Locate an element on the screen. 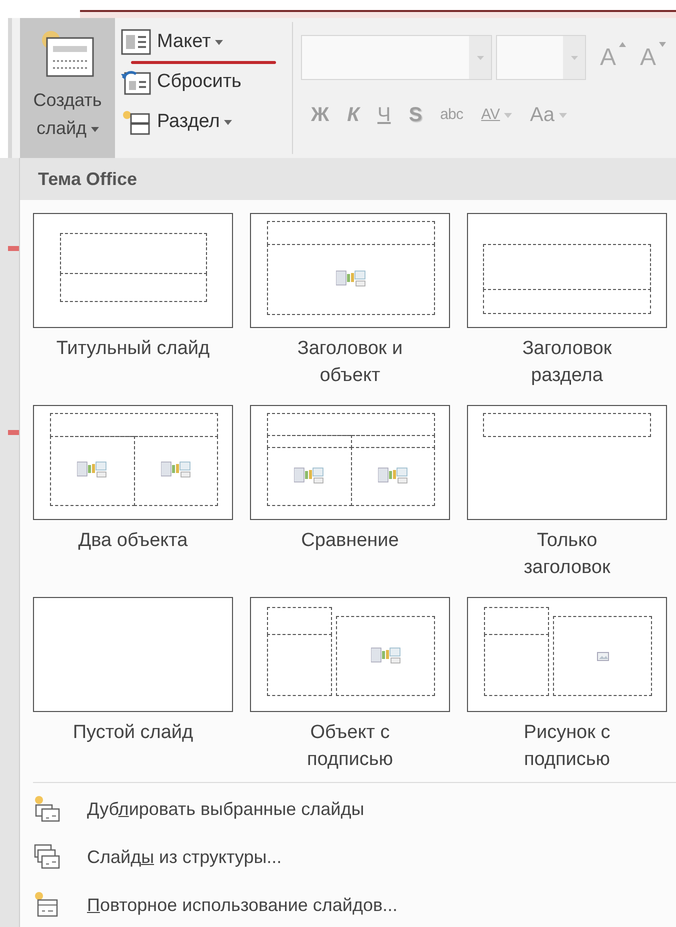  layout-label: Объект с подписью is located at coordinates (350, 746).